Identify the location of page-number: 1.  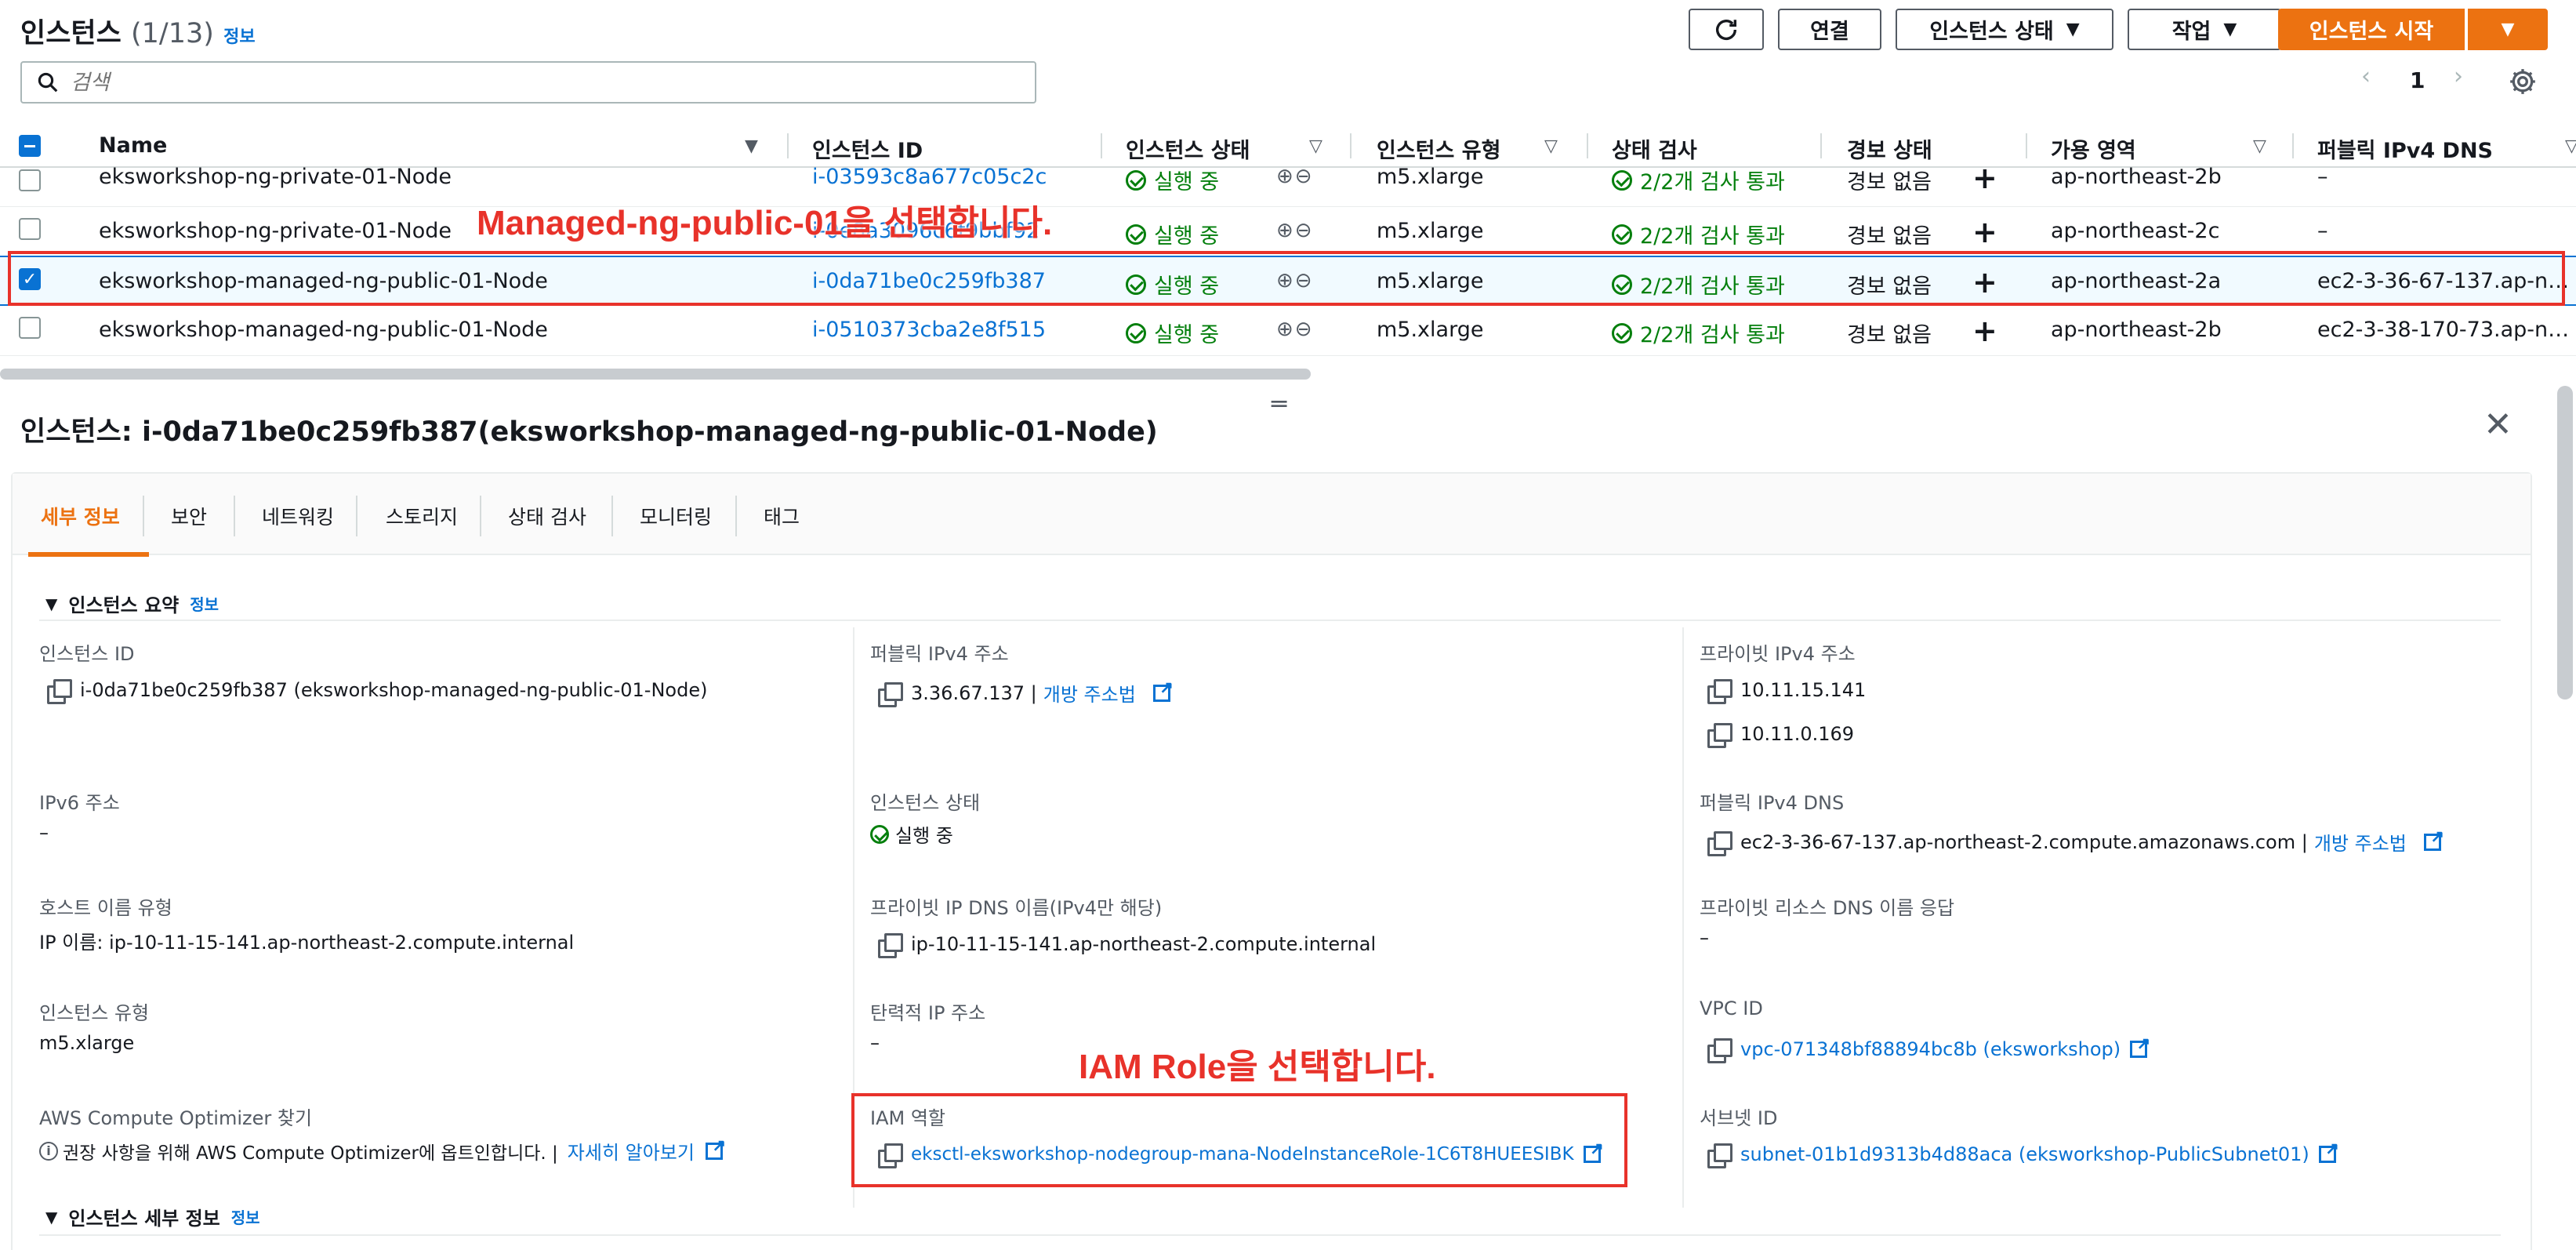
(2418, 80).